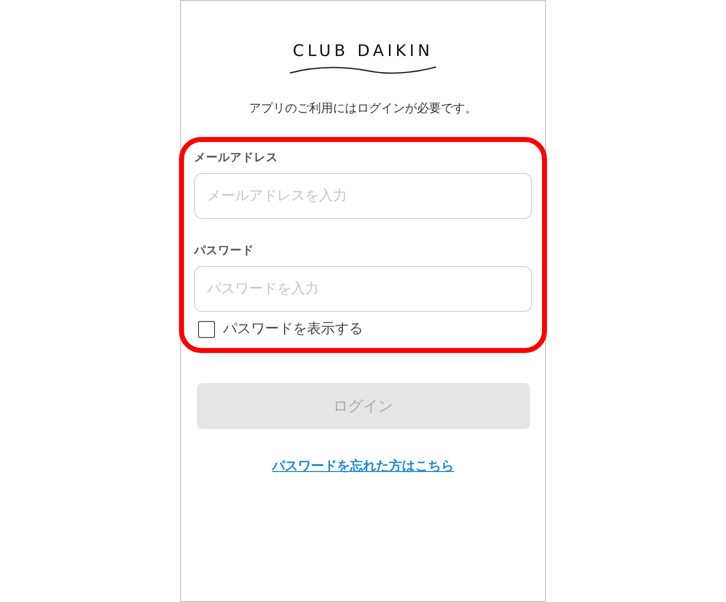  I want to click on input-field: メールアドレスを入力, so click(363, 196).